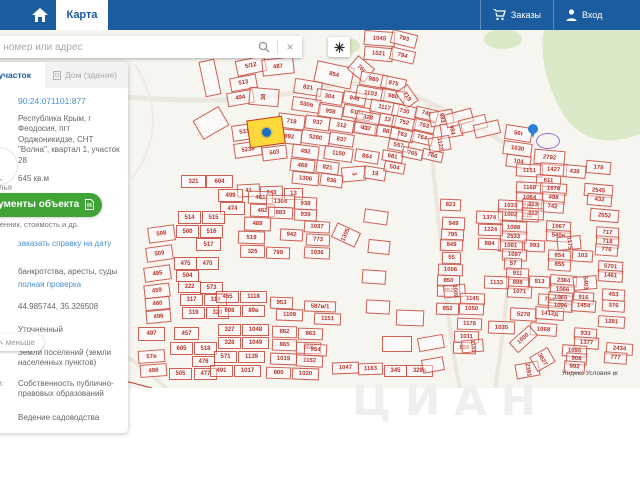  Describe the element at coordinates (278, 373) in the screenshot. I see `map-parcel: 800` at that location.